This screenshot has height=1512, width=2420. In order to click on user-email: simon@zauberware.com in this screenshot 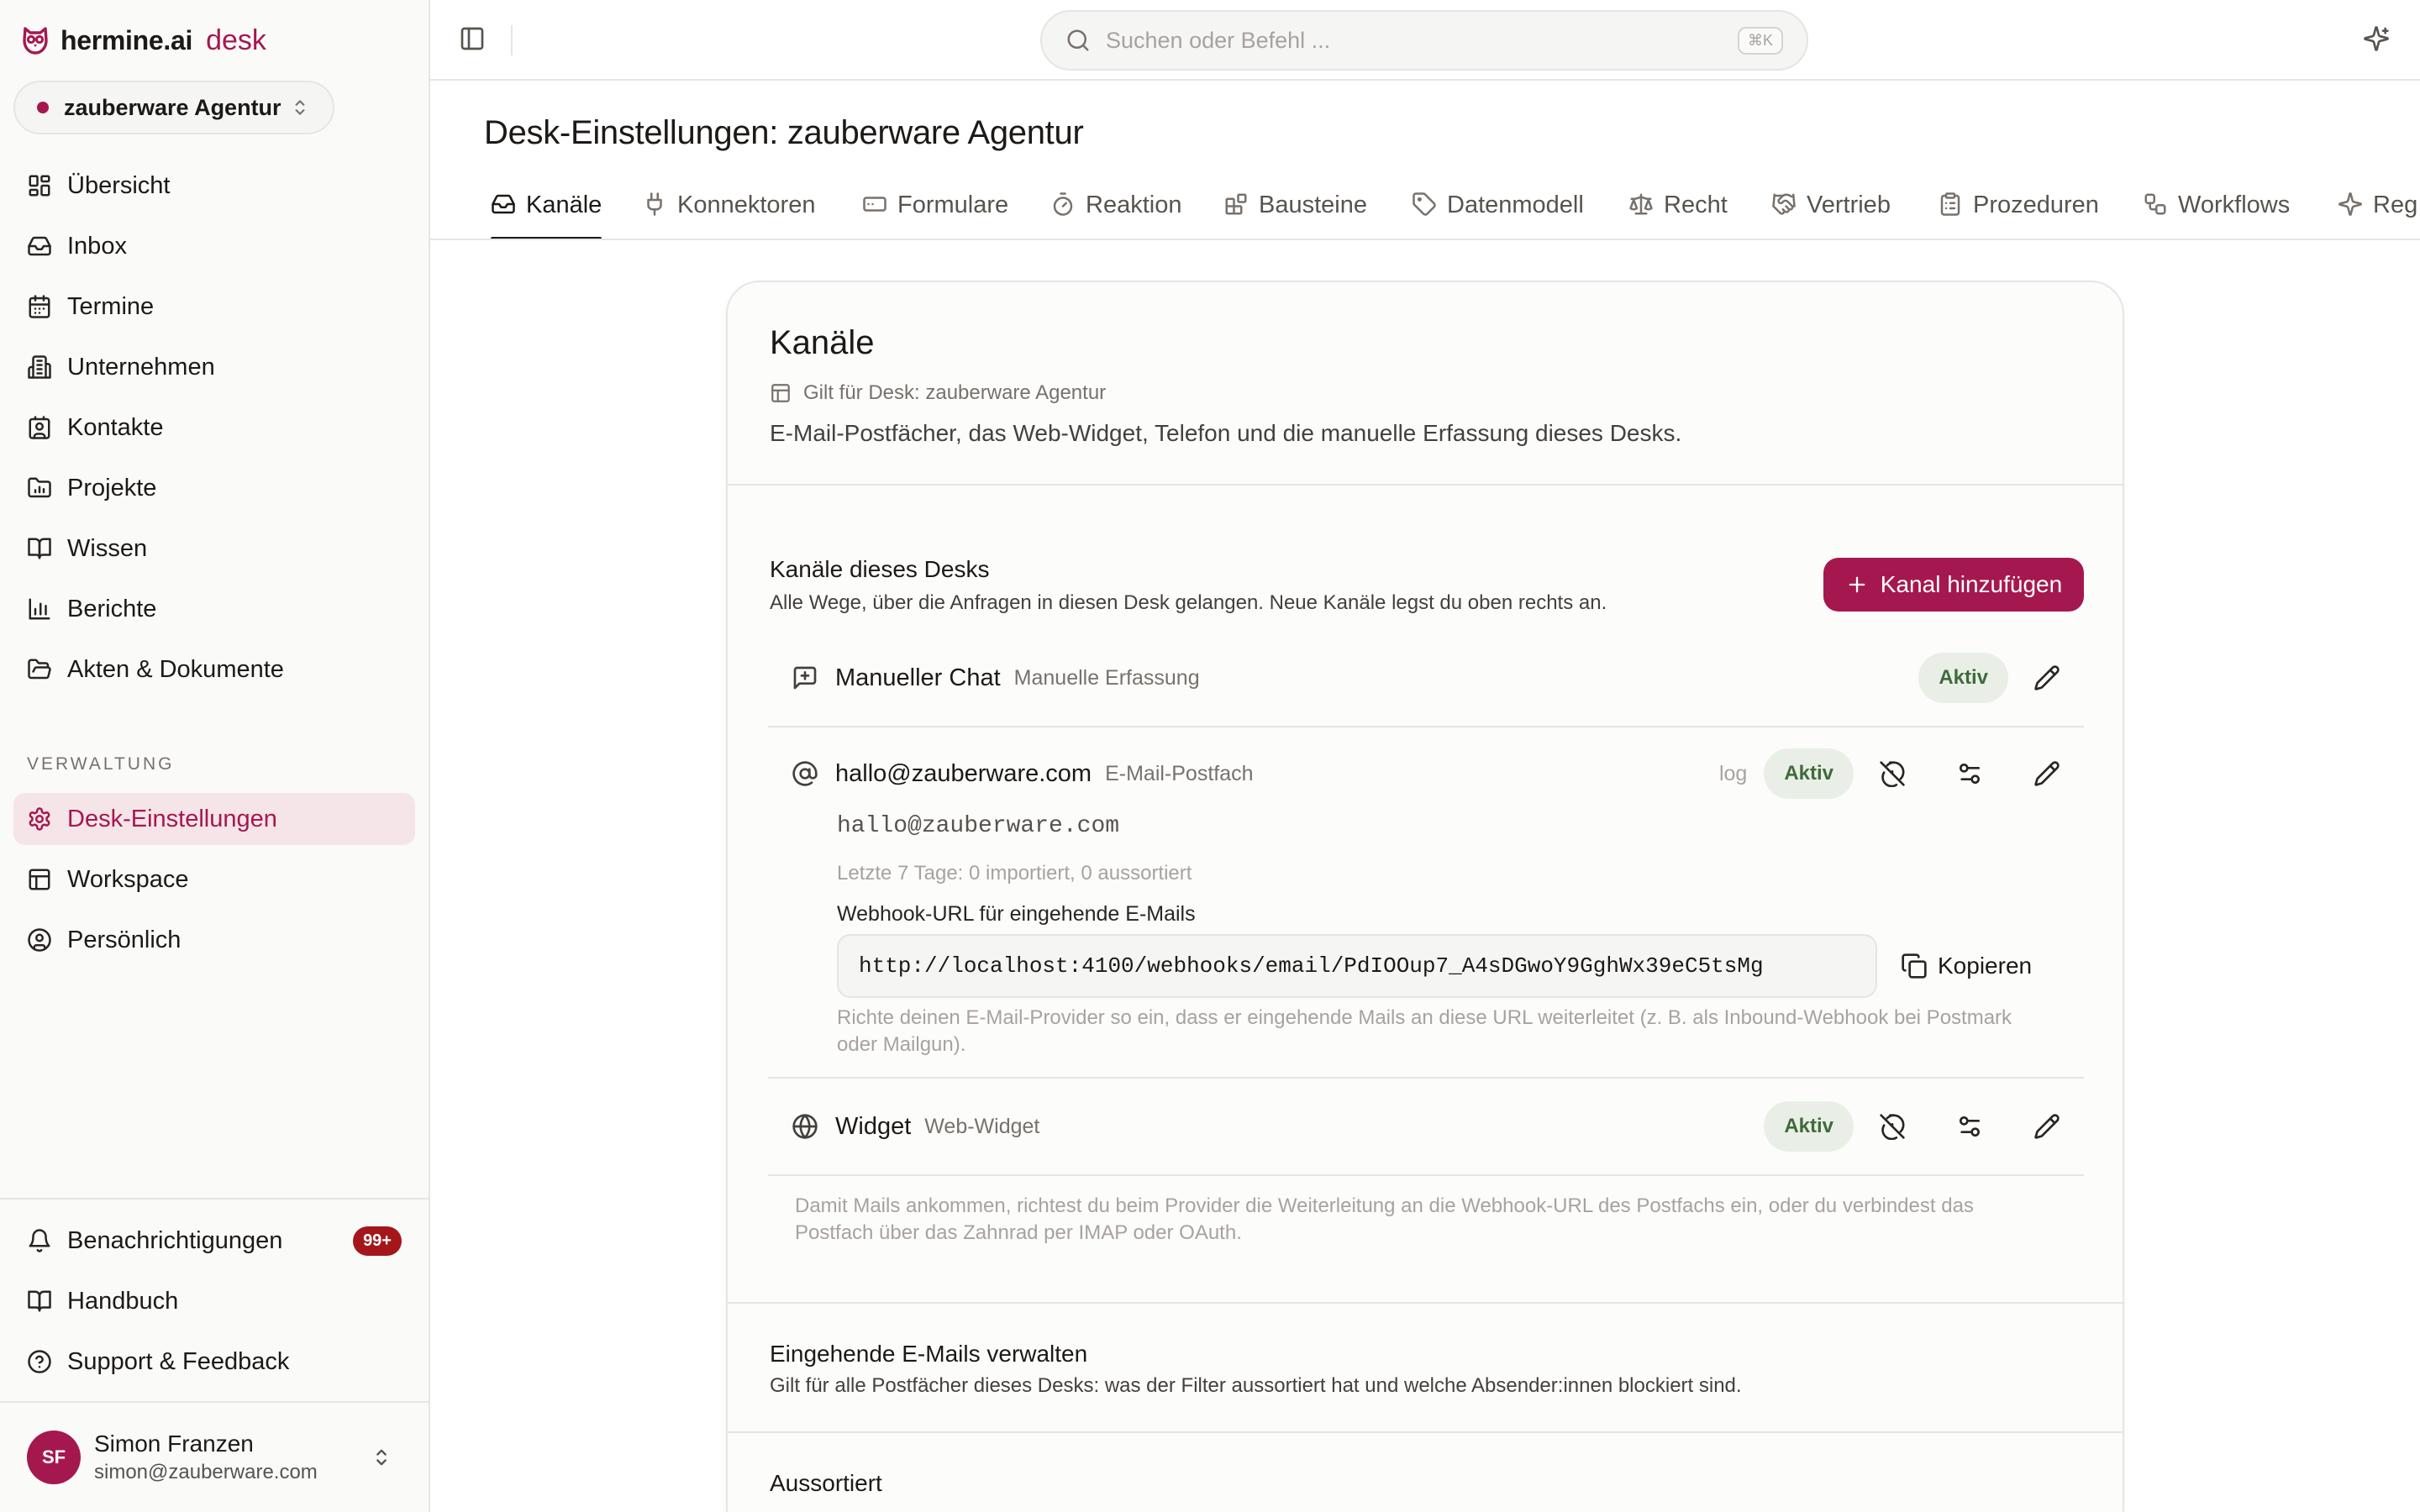, I will do `click(206, 1472)`.